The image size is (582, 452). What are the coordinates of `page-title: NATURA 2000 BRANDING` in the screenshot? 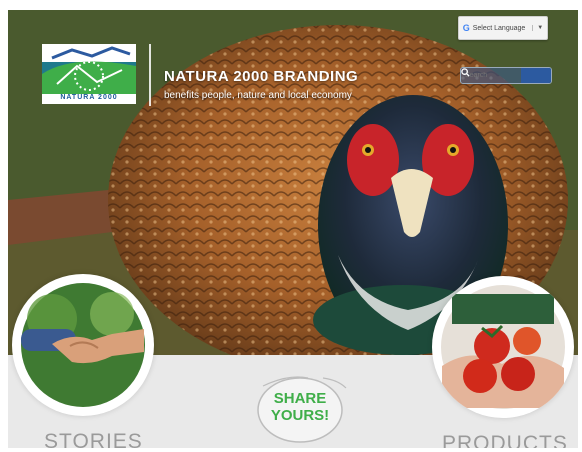 It's located at (261, 76).